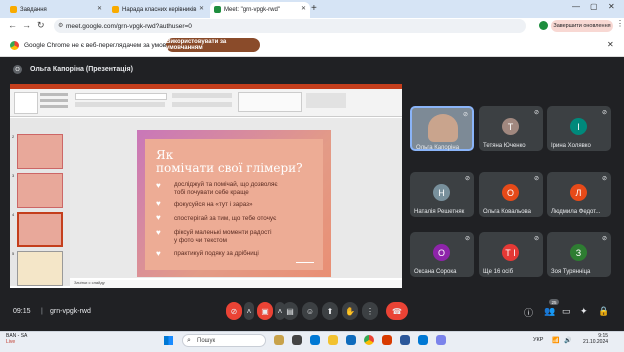 The image size is (624, 352). I want to click on tab-assignment: Завдання ✕, so click(56, 10).